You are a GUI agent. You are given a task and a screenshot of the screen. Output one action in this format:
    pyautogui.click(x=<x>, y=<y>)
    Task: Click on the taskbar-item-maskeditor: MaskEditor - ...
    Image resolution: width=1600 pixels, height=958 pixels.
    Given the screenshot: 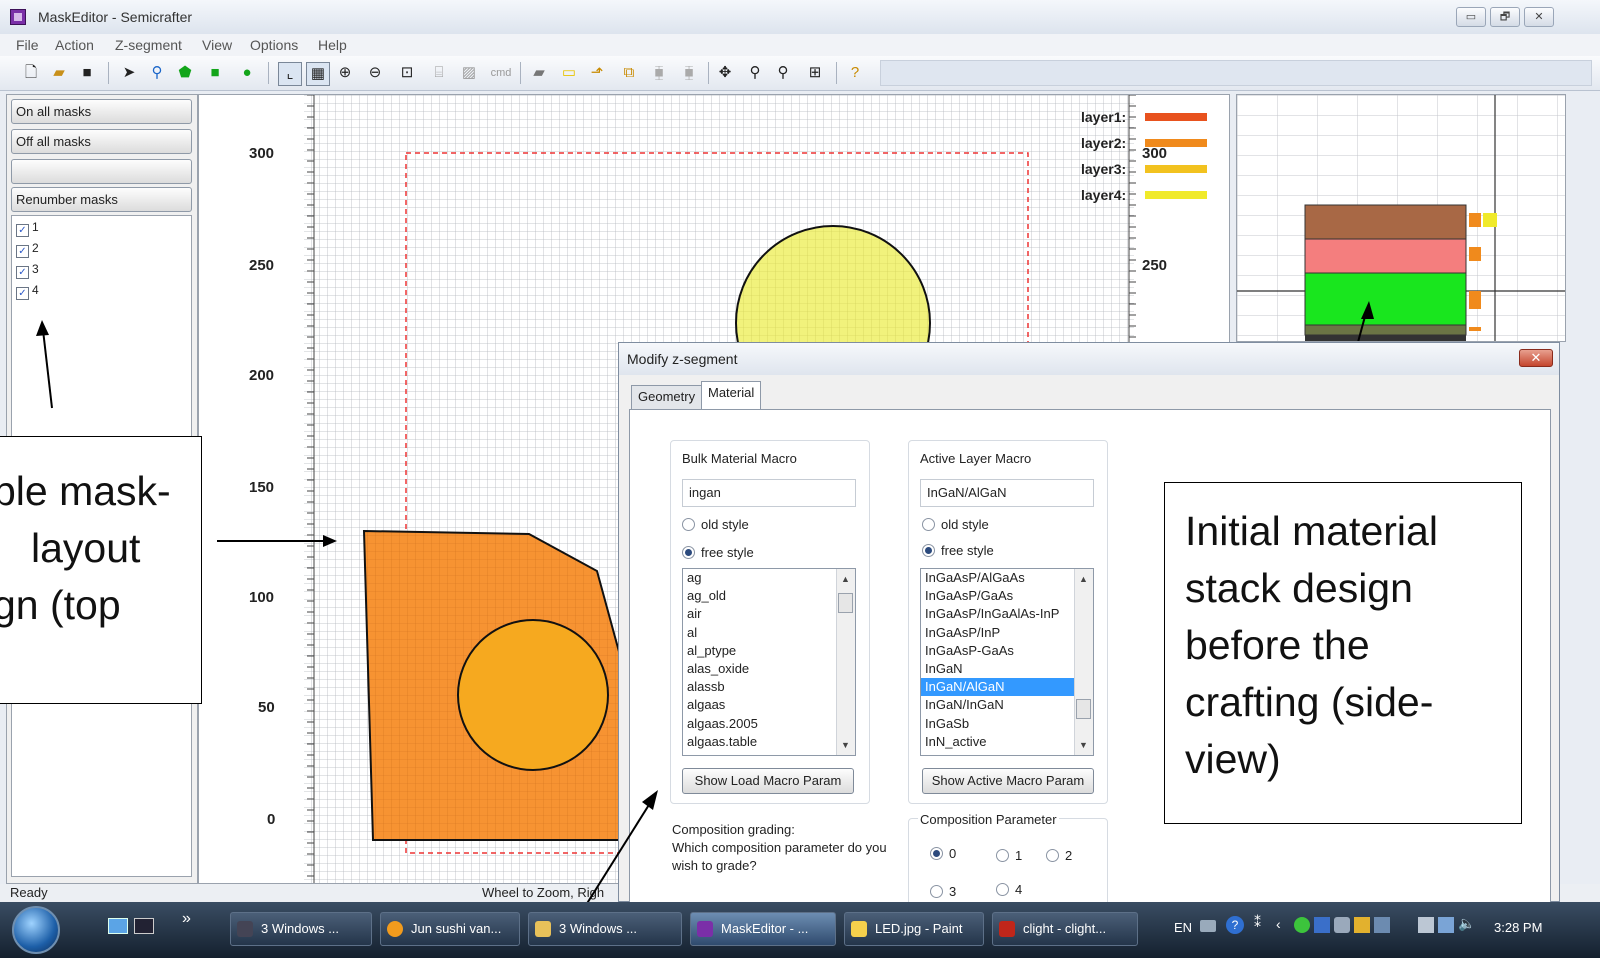 What is the action you would take?
    pyautogui.click(x=763, y=929)
    